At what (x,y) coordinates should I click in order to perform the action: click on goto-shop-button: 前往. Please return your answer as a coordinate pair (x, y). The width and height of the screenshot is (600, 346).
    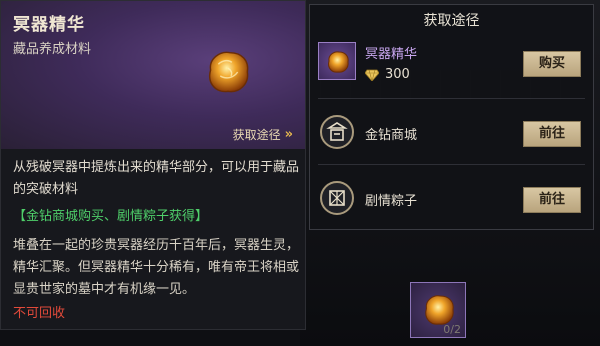
    Looking at the image, I should click on (552, 134).